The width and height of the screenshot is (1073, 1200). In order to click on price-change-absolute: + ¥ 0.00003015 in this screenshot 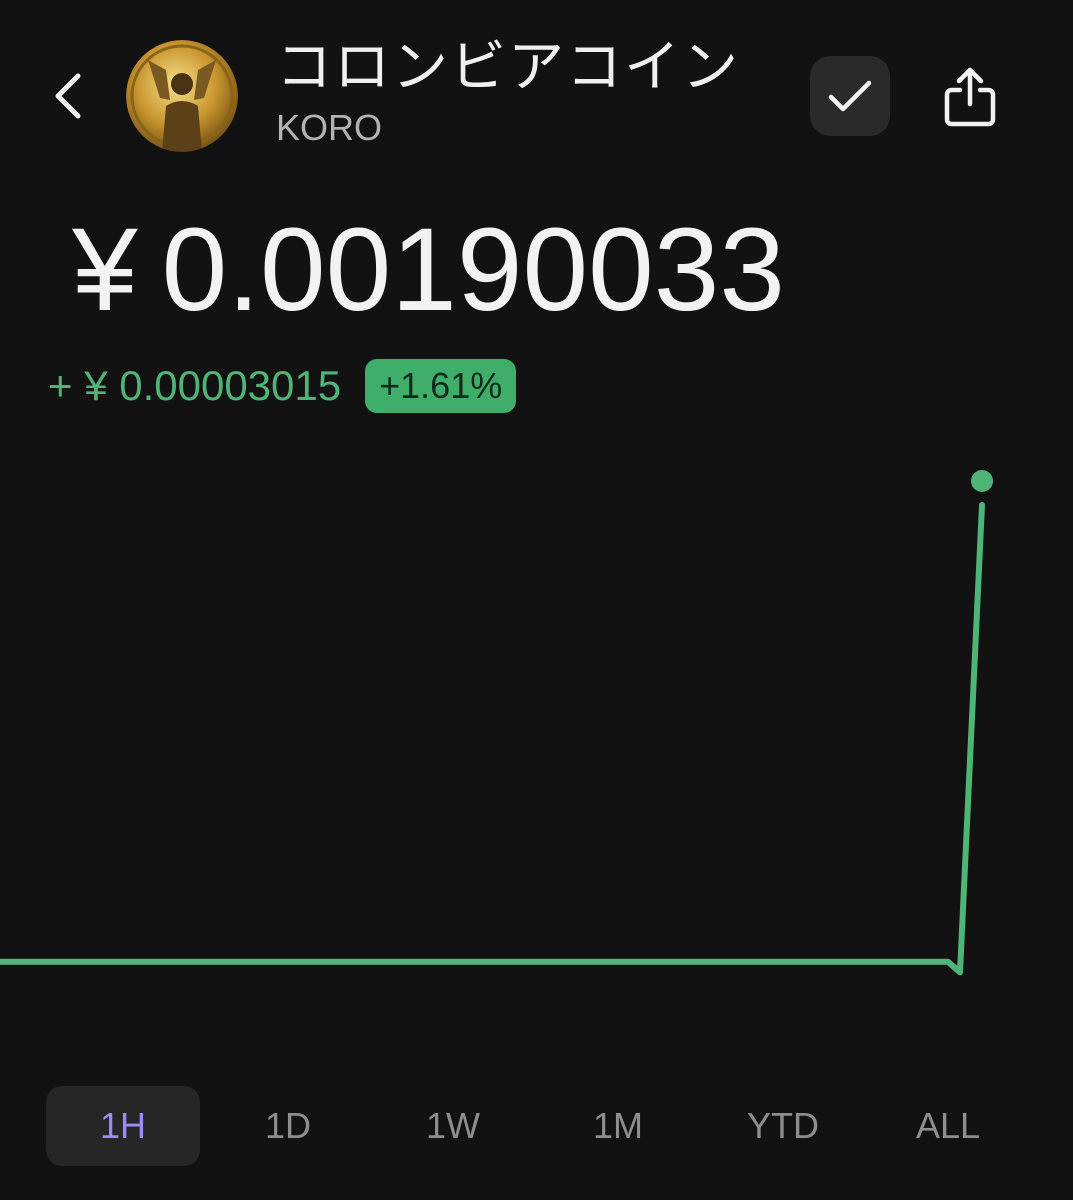, I will do `click(195, 385)`.